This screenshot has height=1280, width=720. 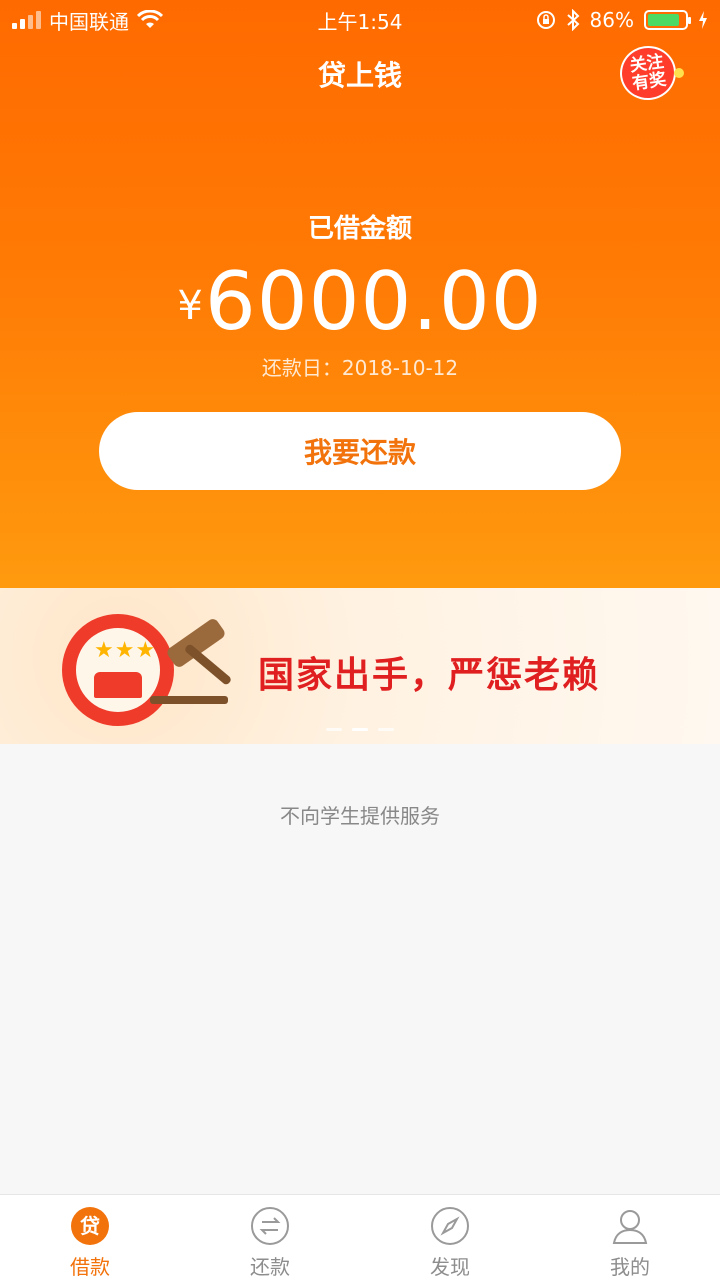 I want to click on tab-mine: 我的, so click(x=630, y=1237).